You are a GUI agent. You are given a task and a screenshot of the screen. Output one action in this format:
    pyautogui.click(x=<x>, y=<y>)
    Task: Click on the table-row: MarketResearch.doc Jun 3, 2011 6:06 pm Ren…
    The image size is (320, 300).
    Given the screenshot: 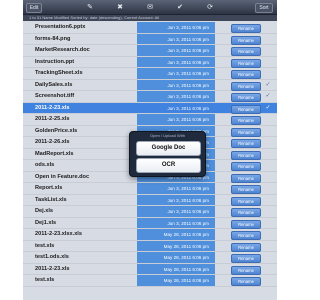 What is the action you would take?
    pyautogui.click(x=150, y=51)
    